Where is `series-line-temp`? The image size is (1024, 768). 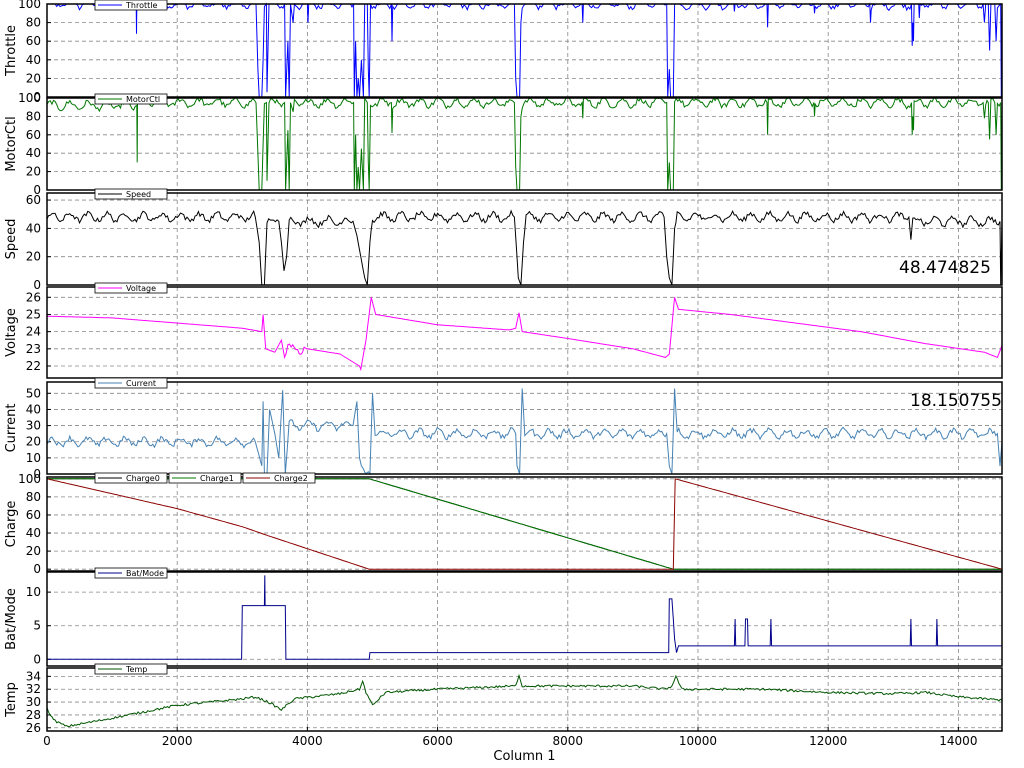 series-line-temp is located at coordinates (524, 700).